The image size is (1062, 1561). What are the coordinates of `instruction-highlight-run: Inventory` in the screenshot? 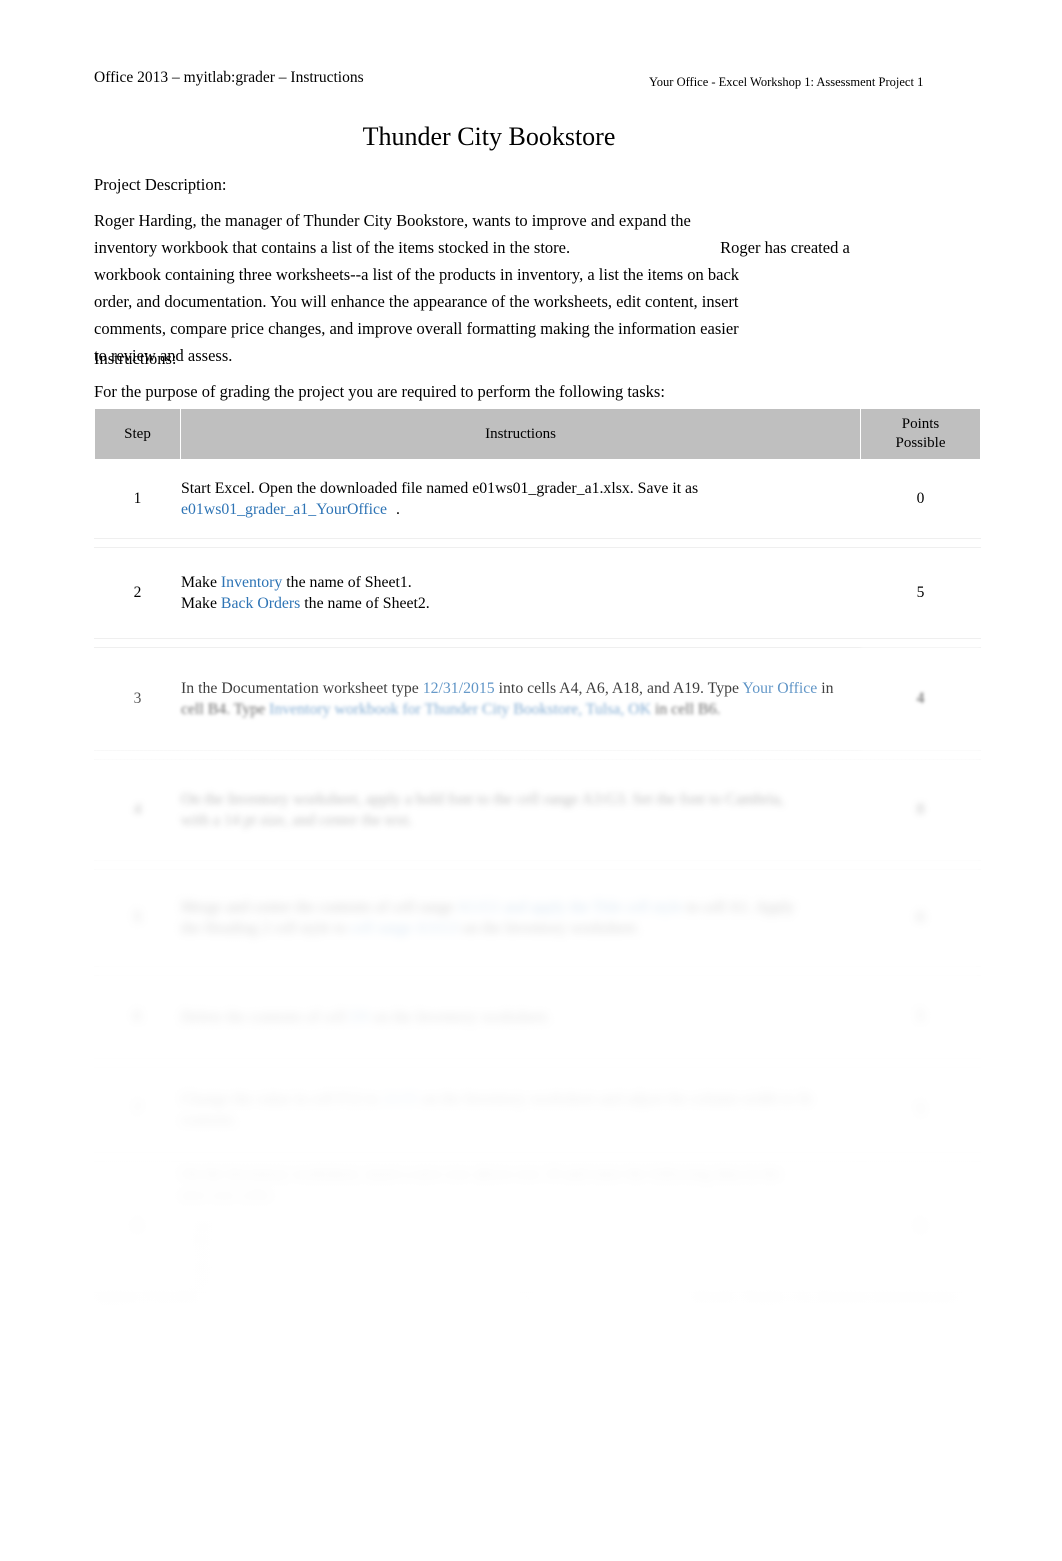 It's located at (251, 582).